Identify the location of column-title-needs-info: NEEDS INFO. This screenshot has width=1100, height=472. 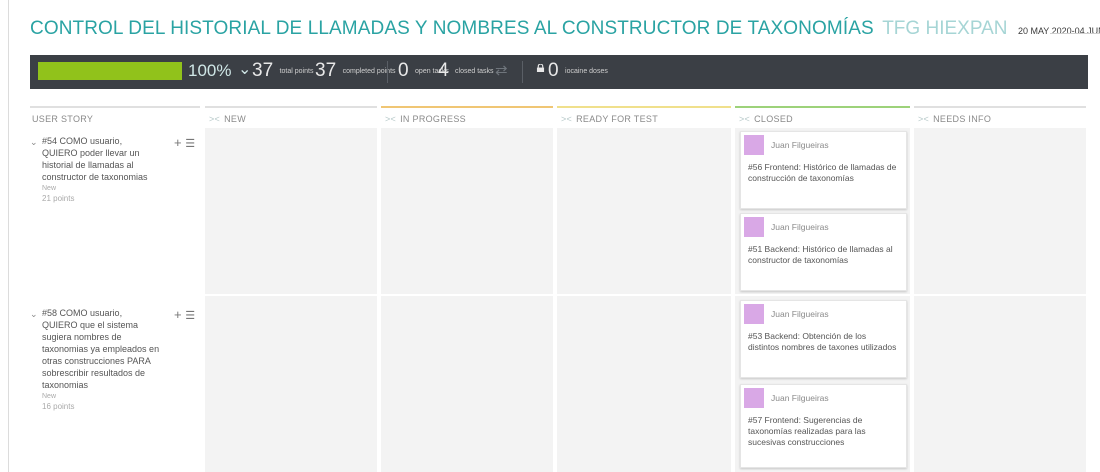
(962, 119).